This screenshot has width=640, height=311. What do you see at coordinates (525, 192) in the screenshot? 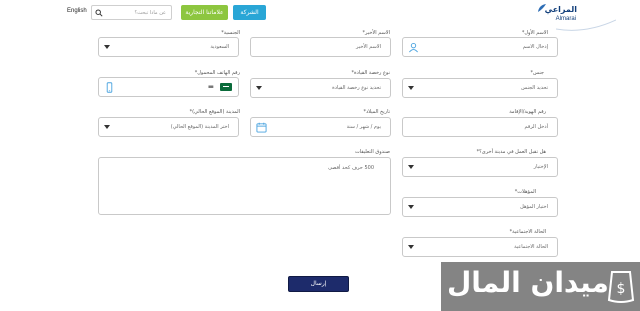
I see `qualifications-label: المؤهلات*` at bounding box center [525, 192].